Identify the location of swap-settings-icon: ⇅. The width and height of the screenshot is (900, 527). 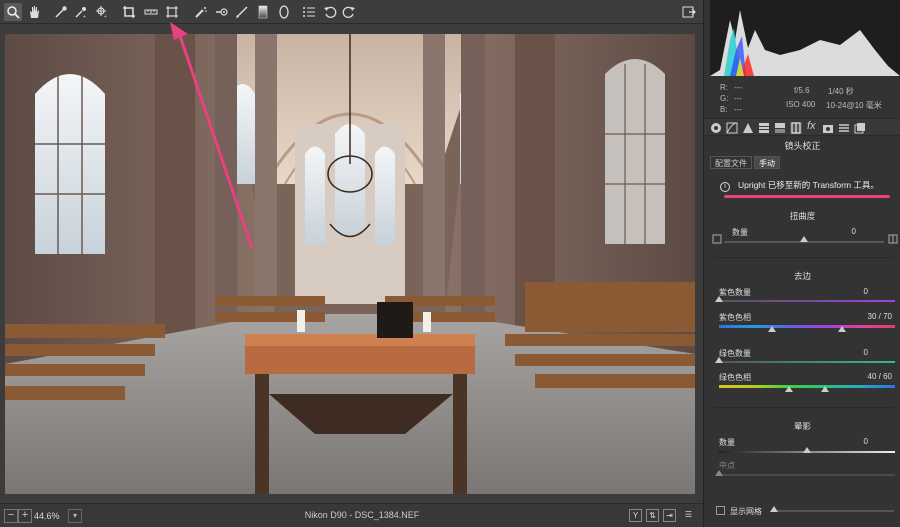
(652, 515).